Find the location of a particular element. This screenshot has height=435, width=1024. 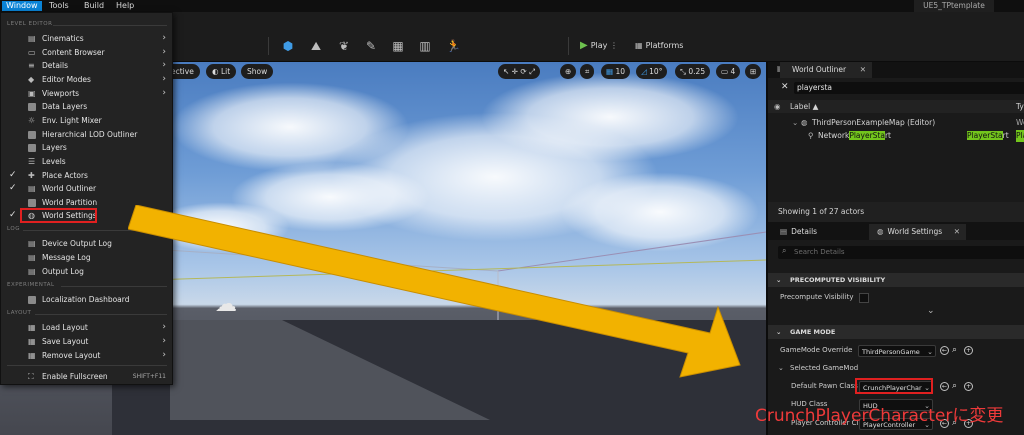

checkmark-icon: ✓ is located at coordinates (13, 215).